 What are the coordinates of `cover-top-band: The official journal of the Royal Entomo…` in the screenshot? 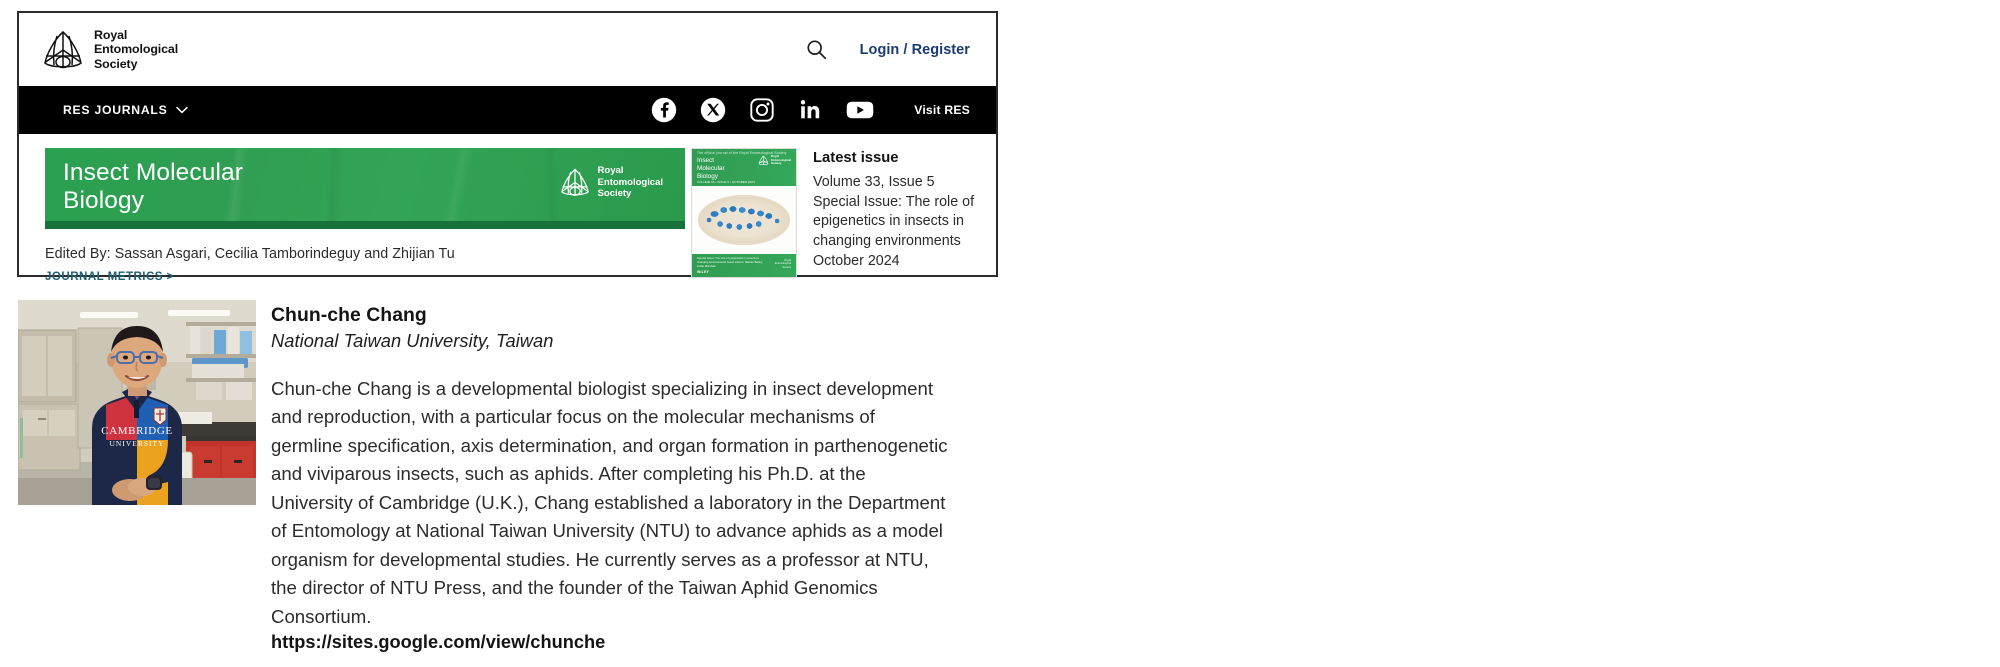 It's located at (744, 167).